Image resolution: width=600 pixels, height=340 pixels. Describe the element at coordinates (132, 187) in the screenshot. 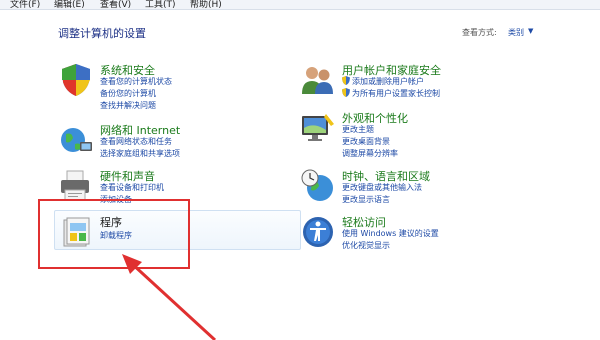

I see `link-devices-printers: 查看设备和打印机` at that location.